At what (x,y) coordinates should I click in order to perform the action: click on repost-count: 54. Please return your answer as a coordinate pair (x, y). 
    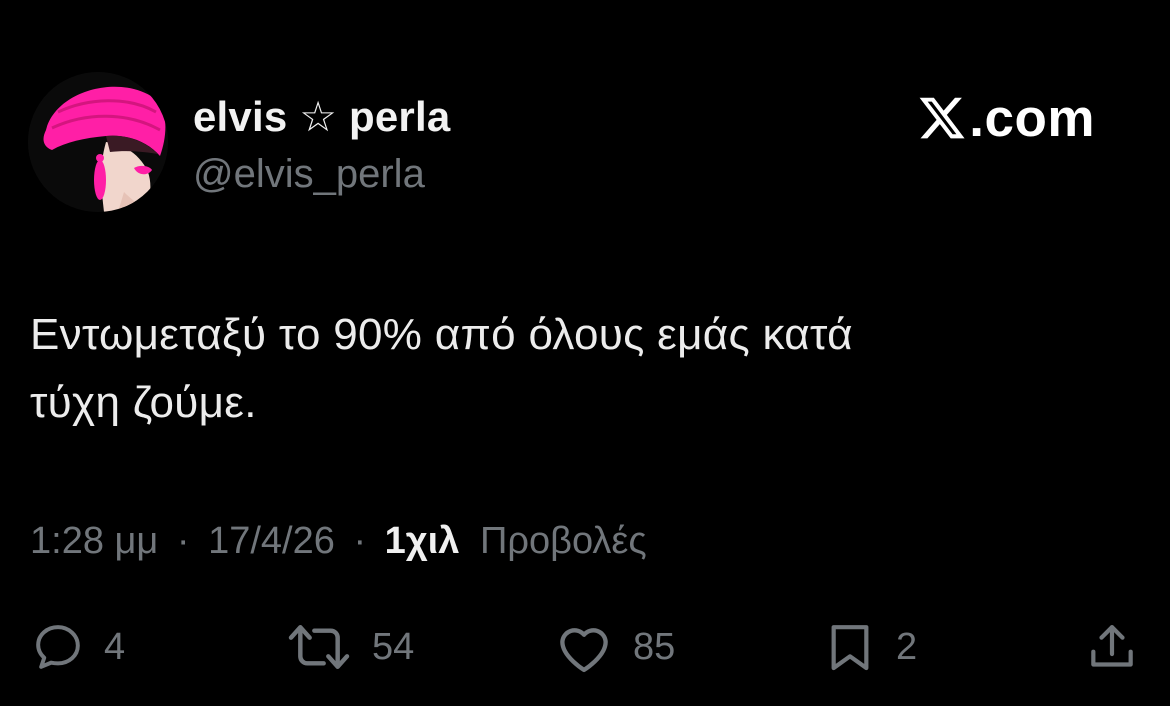
    Looking at the image, I should click on (393, 646).